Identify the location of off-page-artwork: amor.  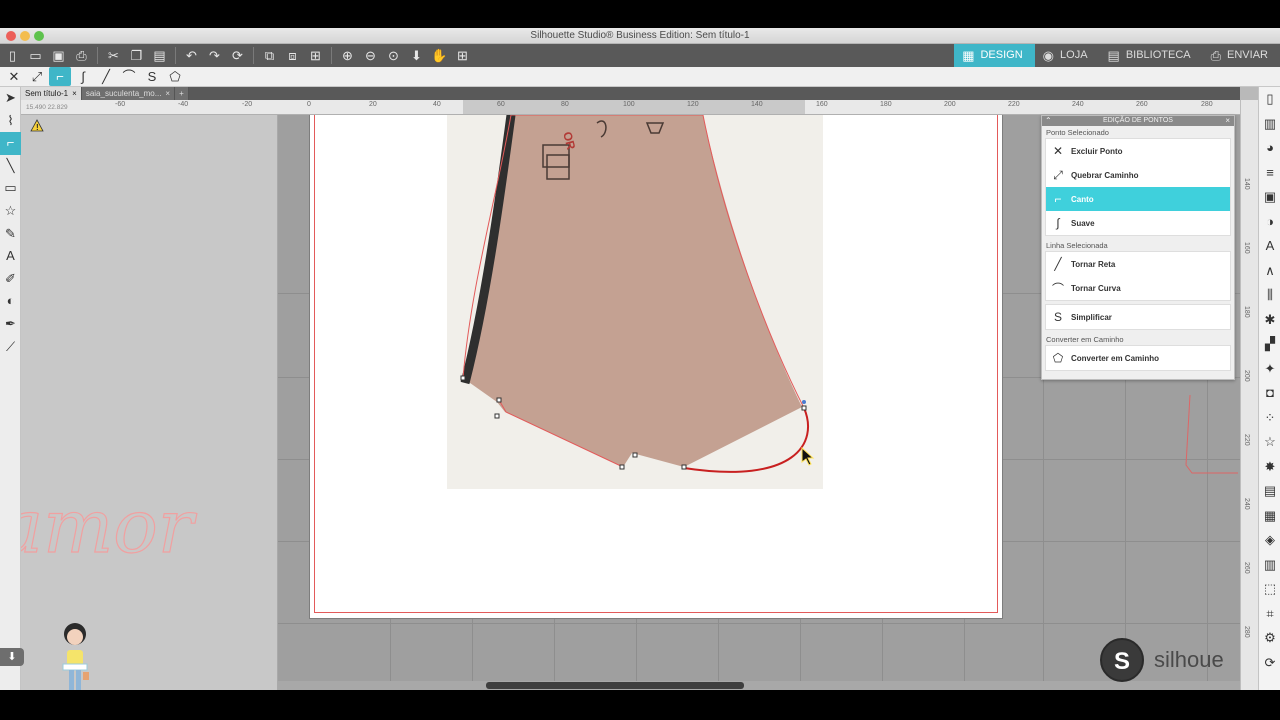
(109, 526).